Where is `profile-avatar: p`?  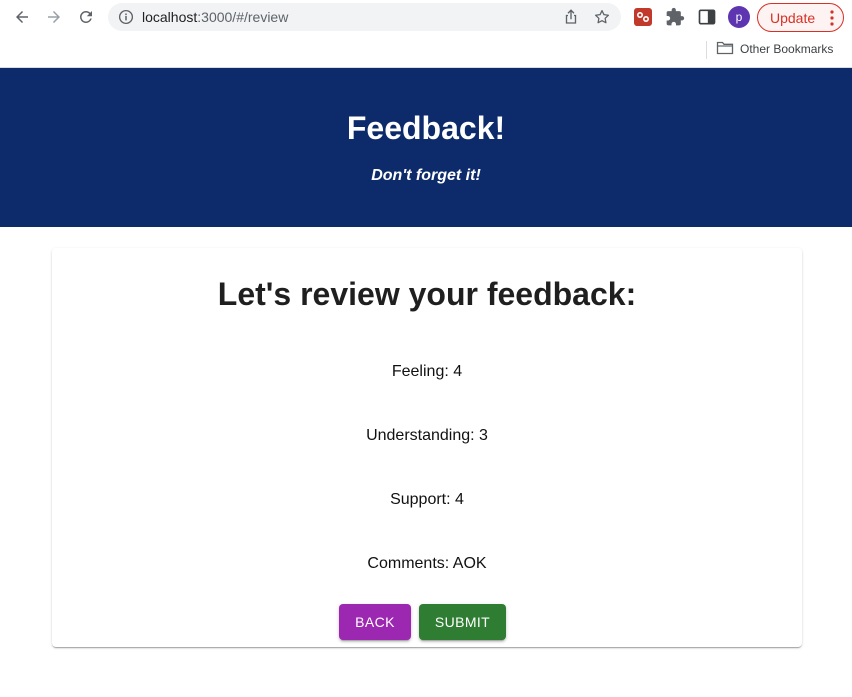
profile-avatar: p is located at coordinates (739, 17).